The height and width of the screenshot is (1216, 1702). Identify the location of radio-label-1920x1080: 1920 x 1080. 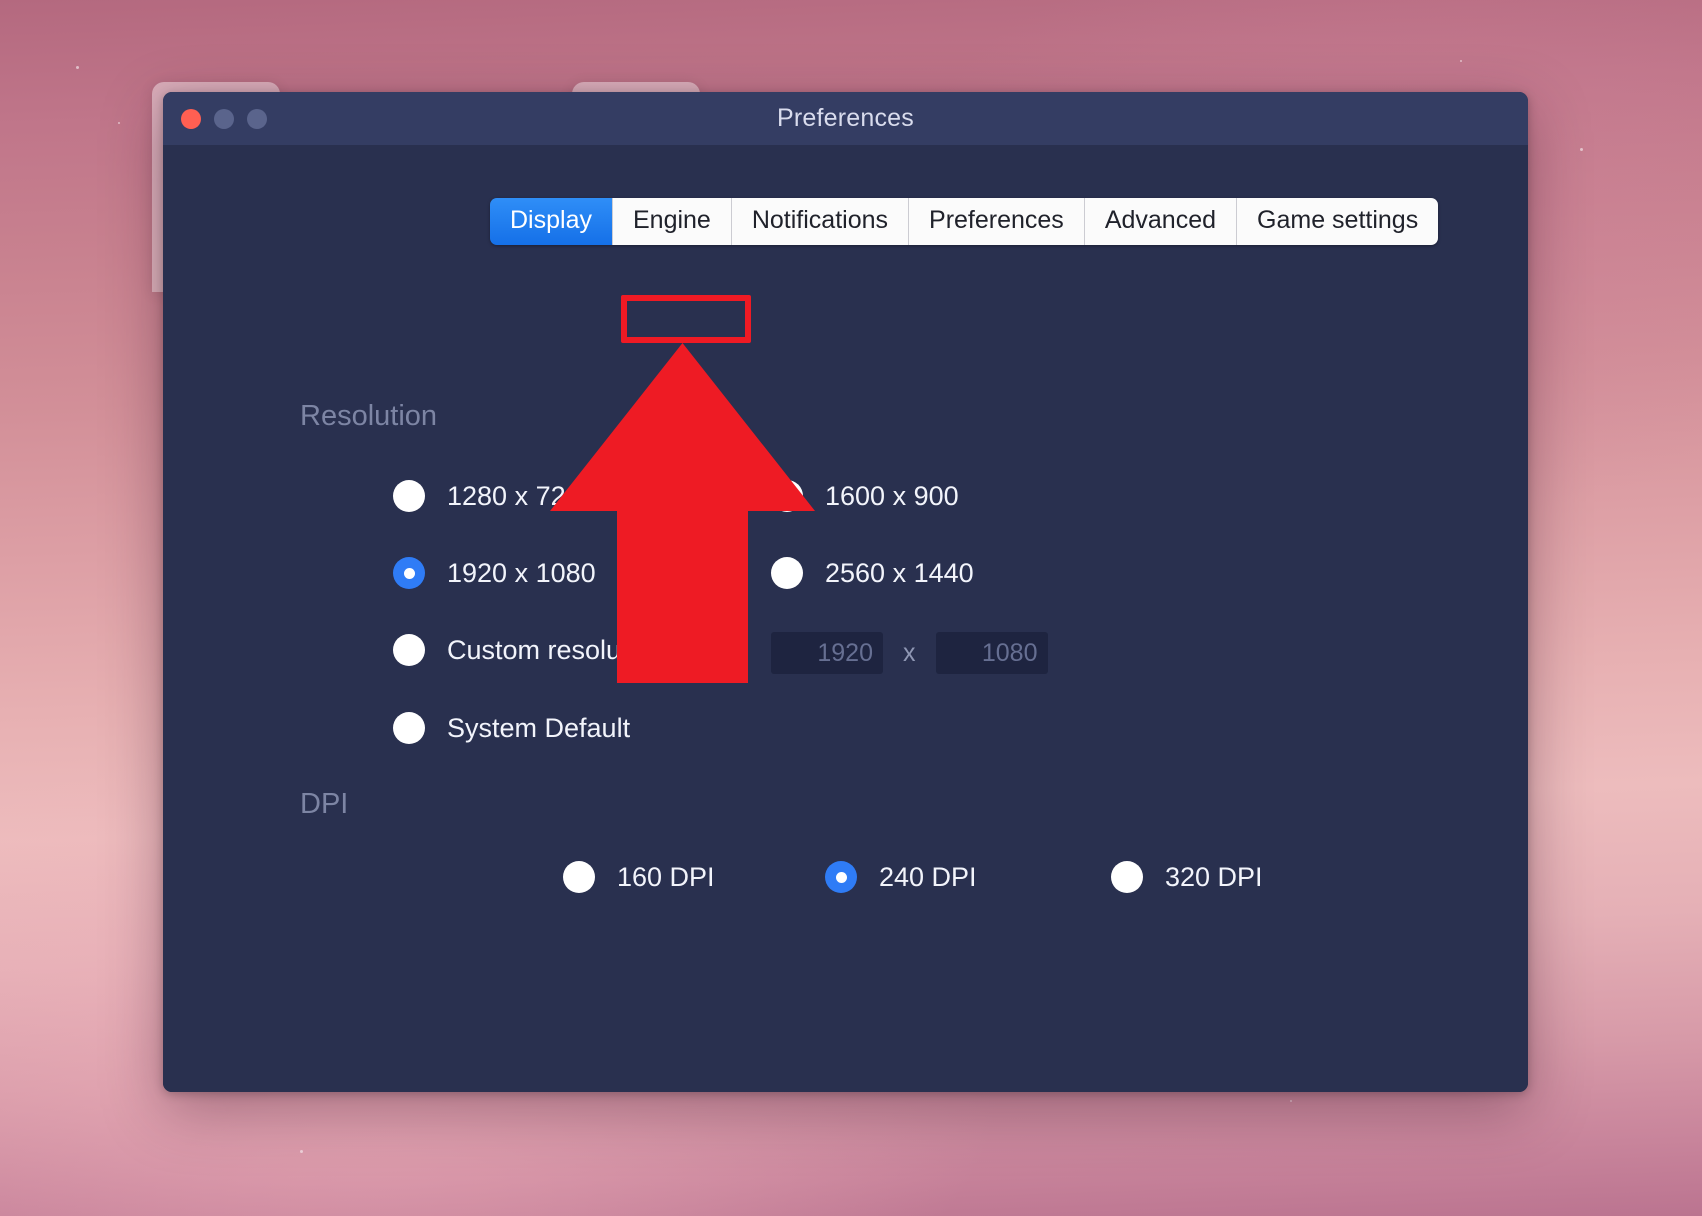
(521, 572).